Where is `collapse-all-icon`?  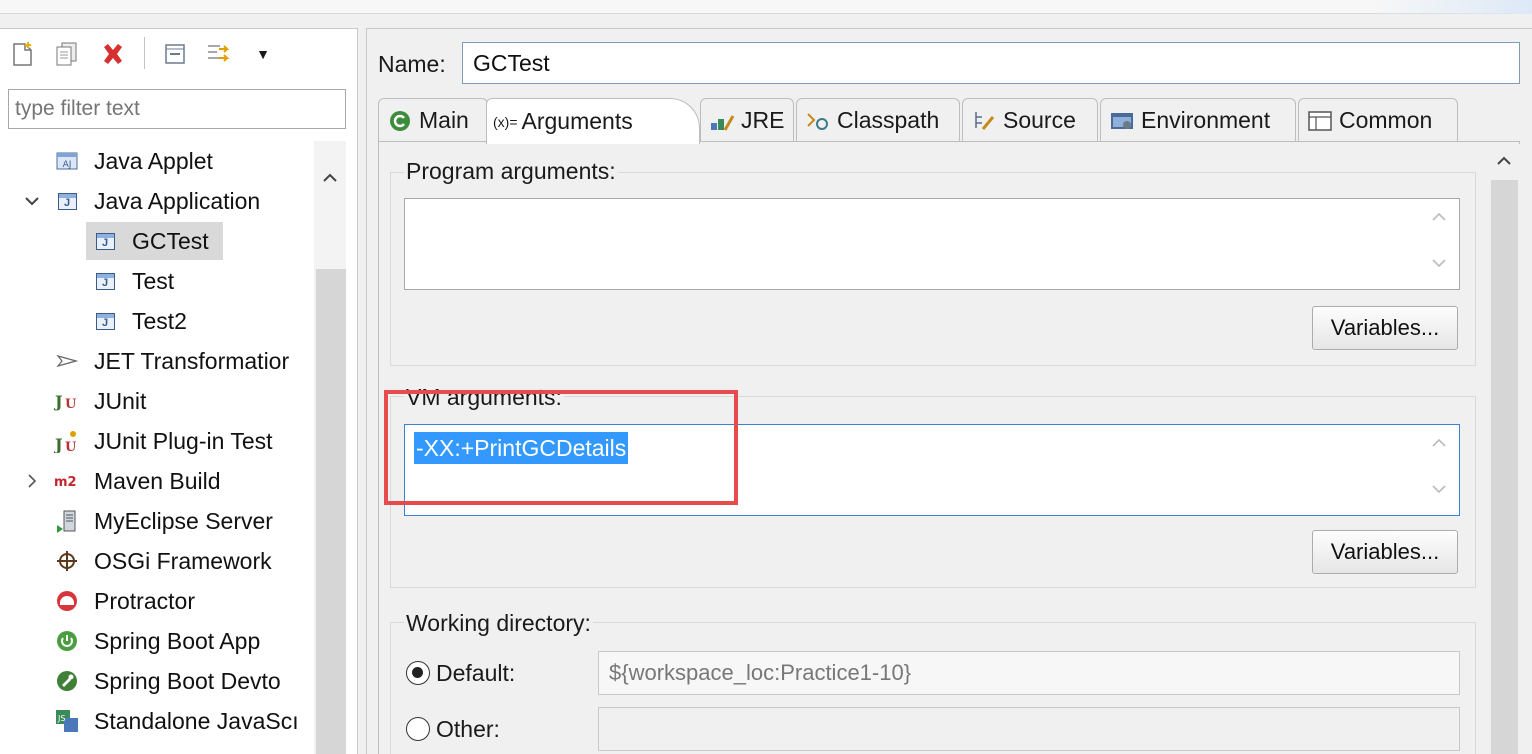
collapse-all-icon is located at coordinates (175, 54).